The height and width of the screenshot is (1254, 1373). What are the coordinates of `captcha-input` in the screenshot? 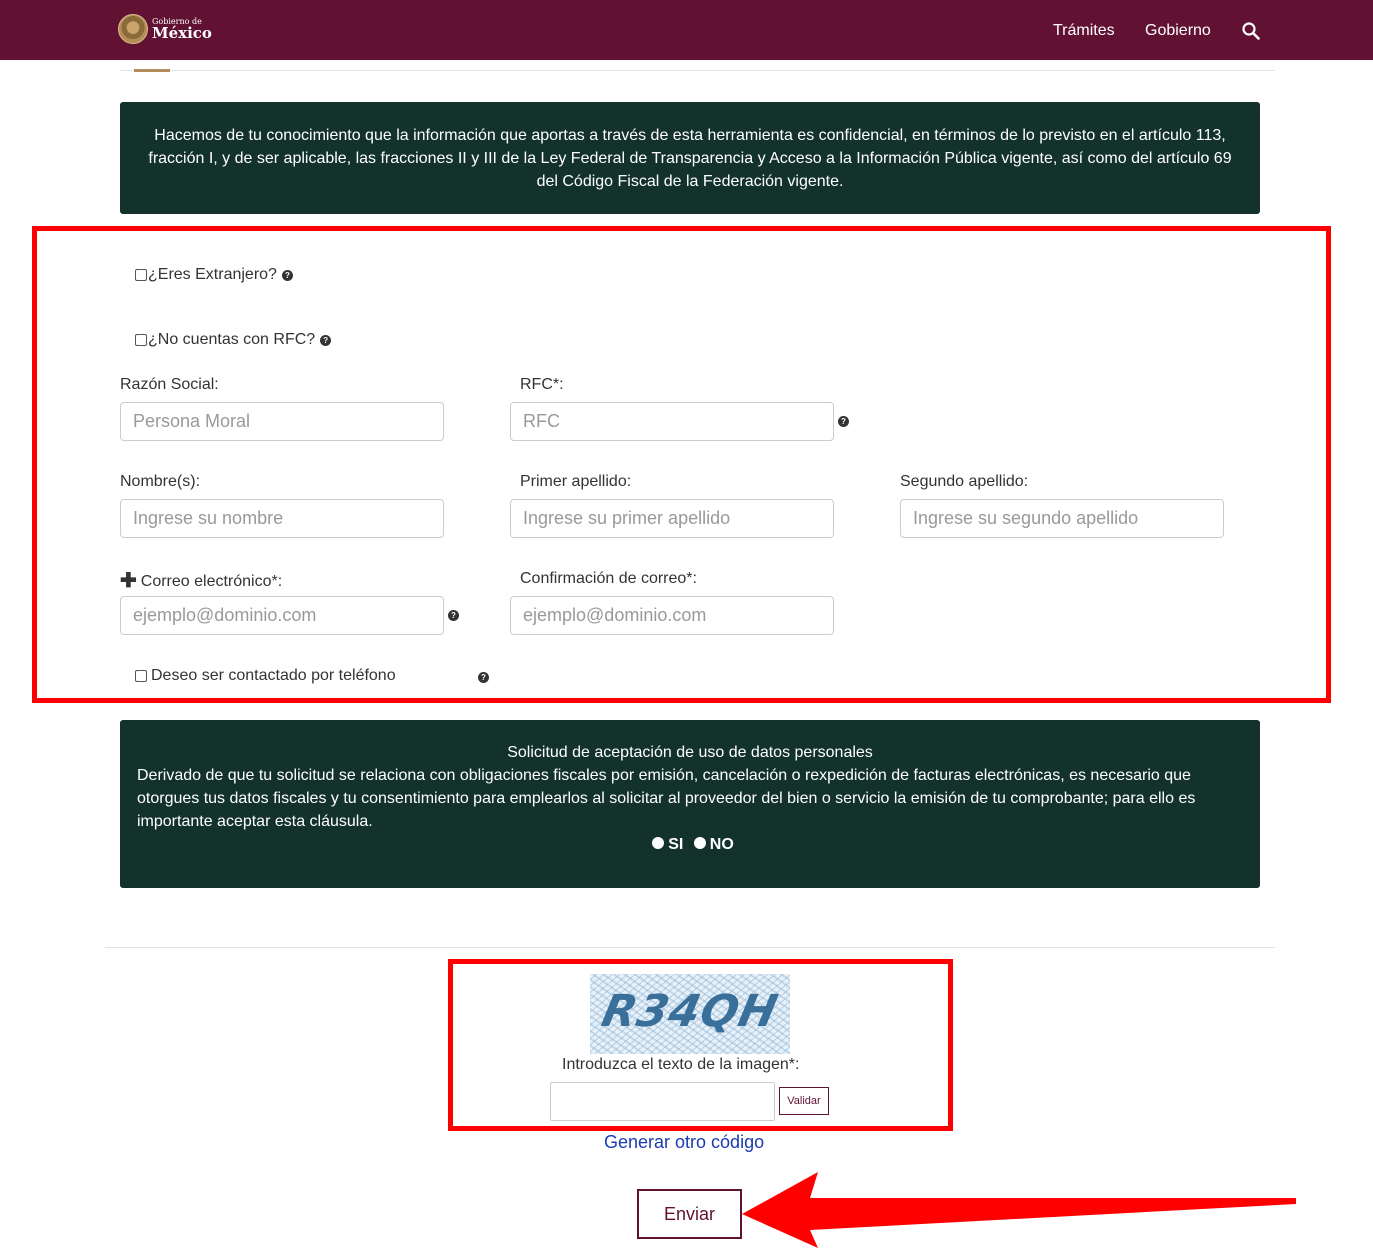 It's located at (662, 1101).